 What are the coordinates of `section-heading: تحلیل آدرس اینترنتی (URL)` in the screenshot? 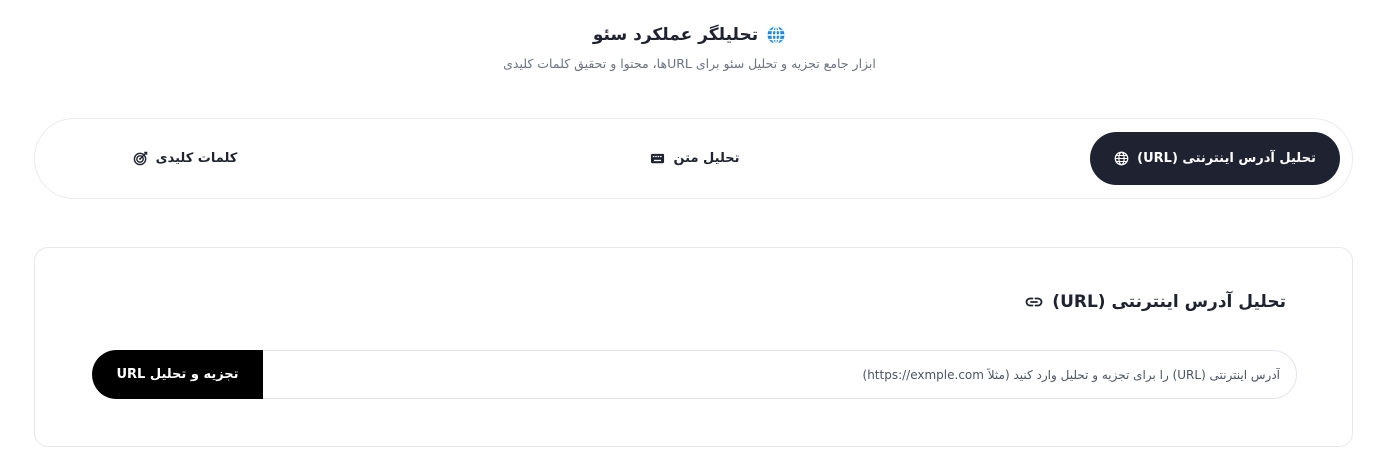 It's located at (1155, 302).